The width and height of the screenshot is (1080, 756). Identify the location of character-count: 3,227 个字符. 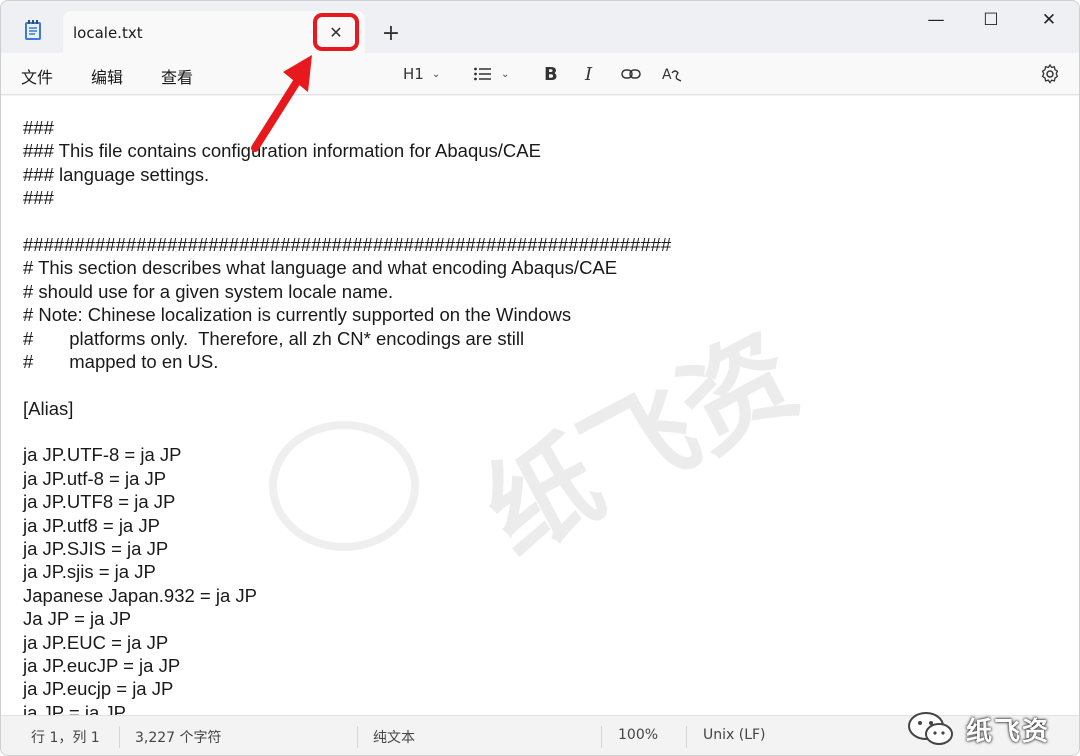
(178, 738).